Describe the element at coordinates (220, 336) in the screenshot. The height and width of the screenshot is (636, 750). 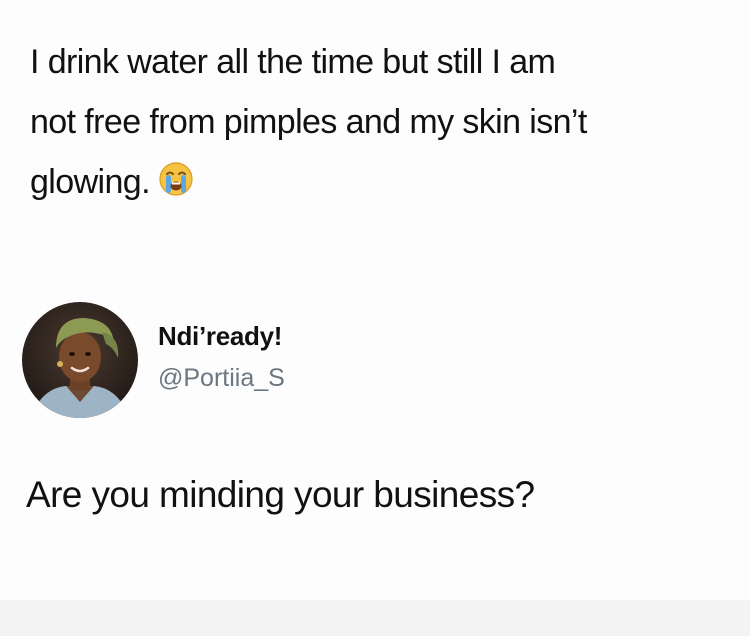
I see `author-display-name: Ndi’ready!` at that location.